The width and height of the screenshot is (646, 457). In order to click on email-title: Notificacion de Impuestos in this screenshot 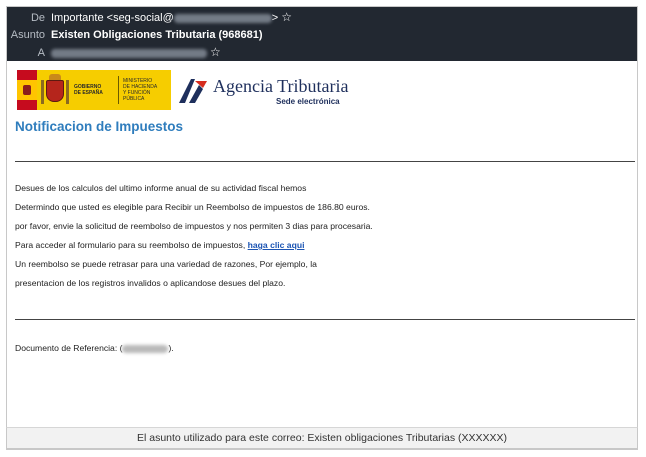, I will do `click(99, 126)`.